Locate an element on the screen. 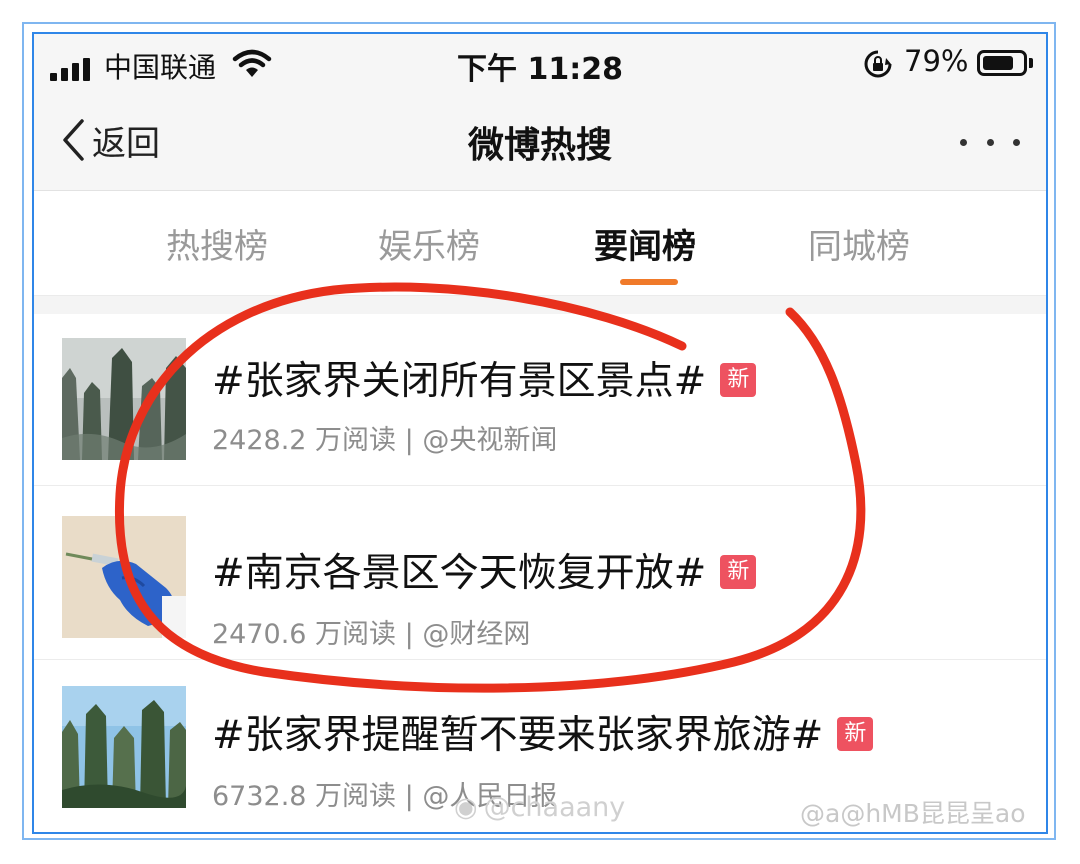 The width and height of the screenshot is (1080, 864). watermark-text: @chaaany is located at coordinates (554, 807).